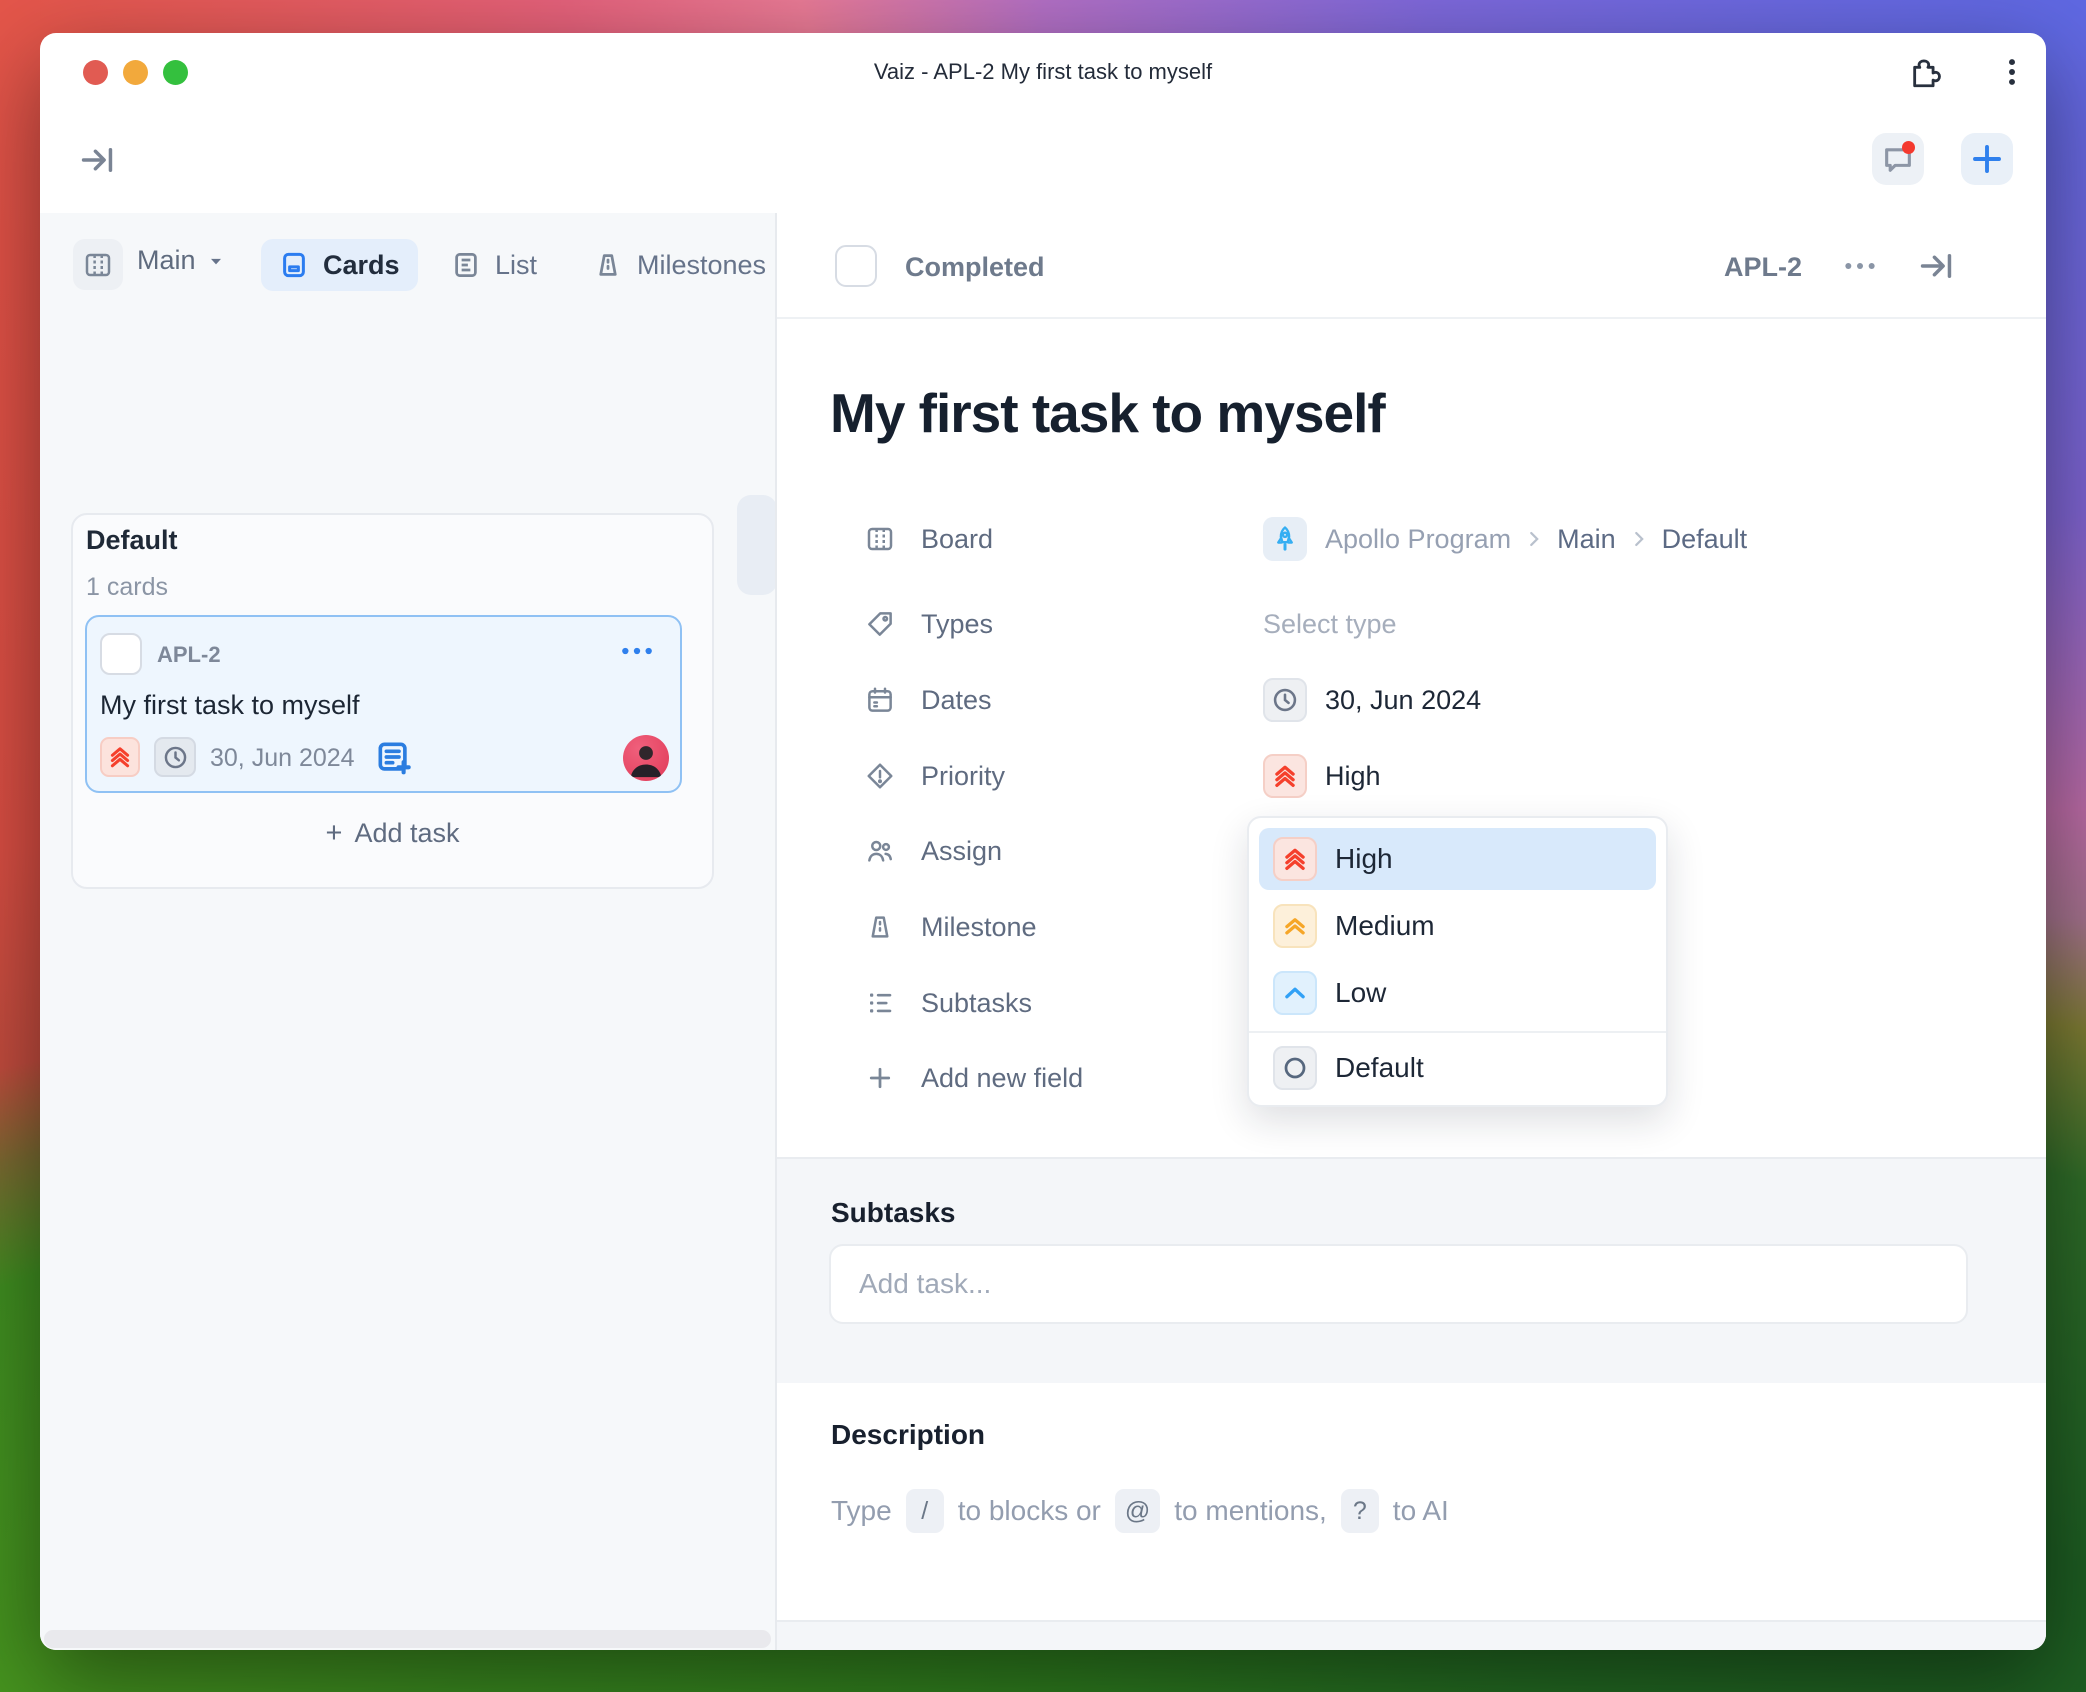 This screenshot has width=2086, height=1692. I want to click on field-subtasks: Subtasks, so click(948, 1003).